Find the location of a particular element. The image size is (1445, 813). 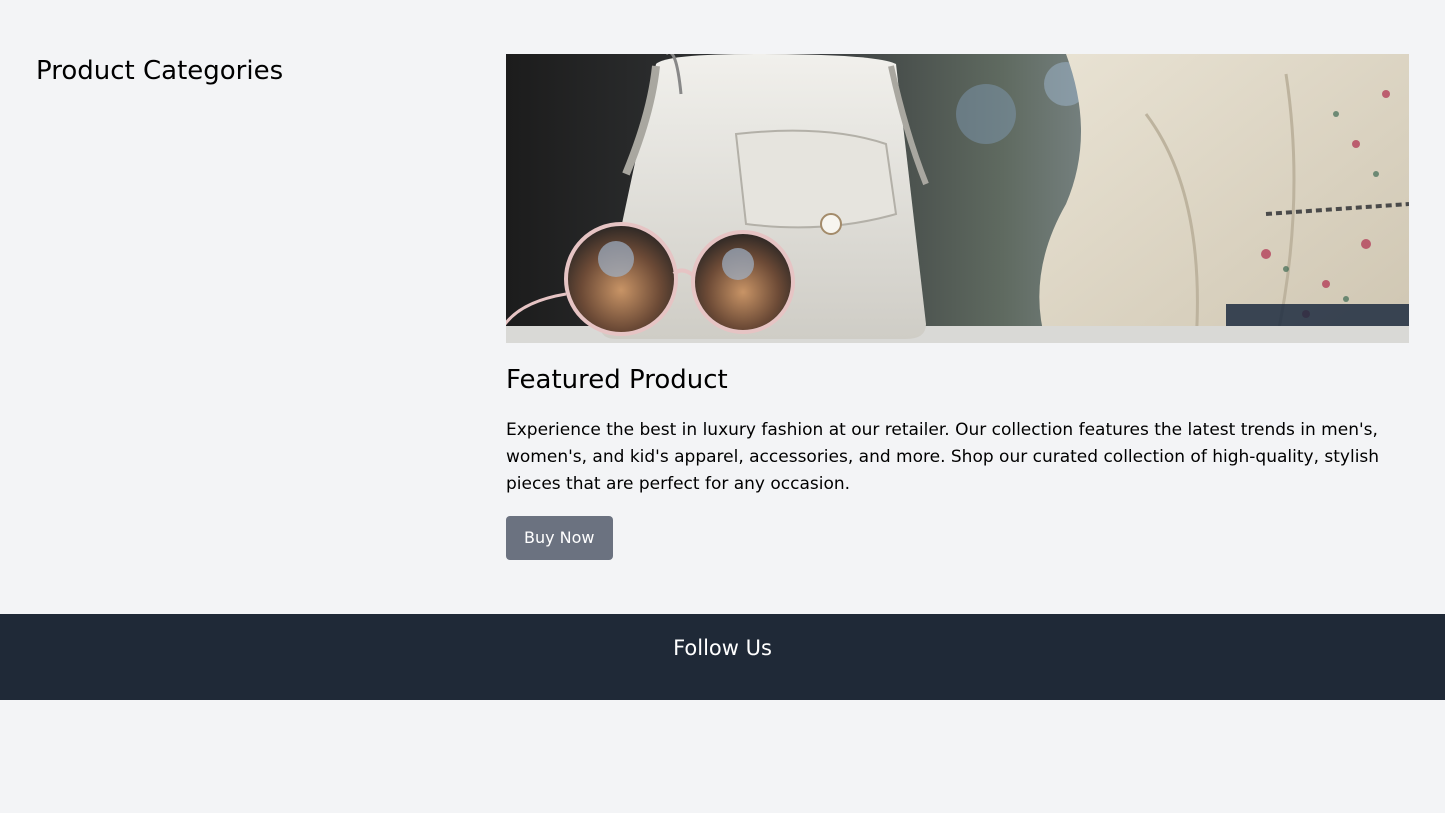

featured-product-title: Featured Product is located at coordinates (617, 380).